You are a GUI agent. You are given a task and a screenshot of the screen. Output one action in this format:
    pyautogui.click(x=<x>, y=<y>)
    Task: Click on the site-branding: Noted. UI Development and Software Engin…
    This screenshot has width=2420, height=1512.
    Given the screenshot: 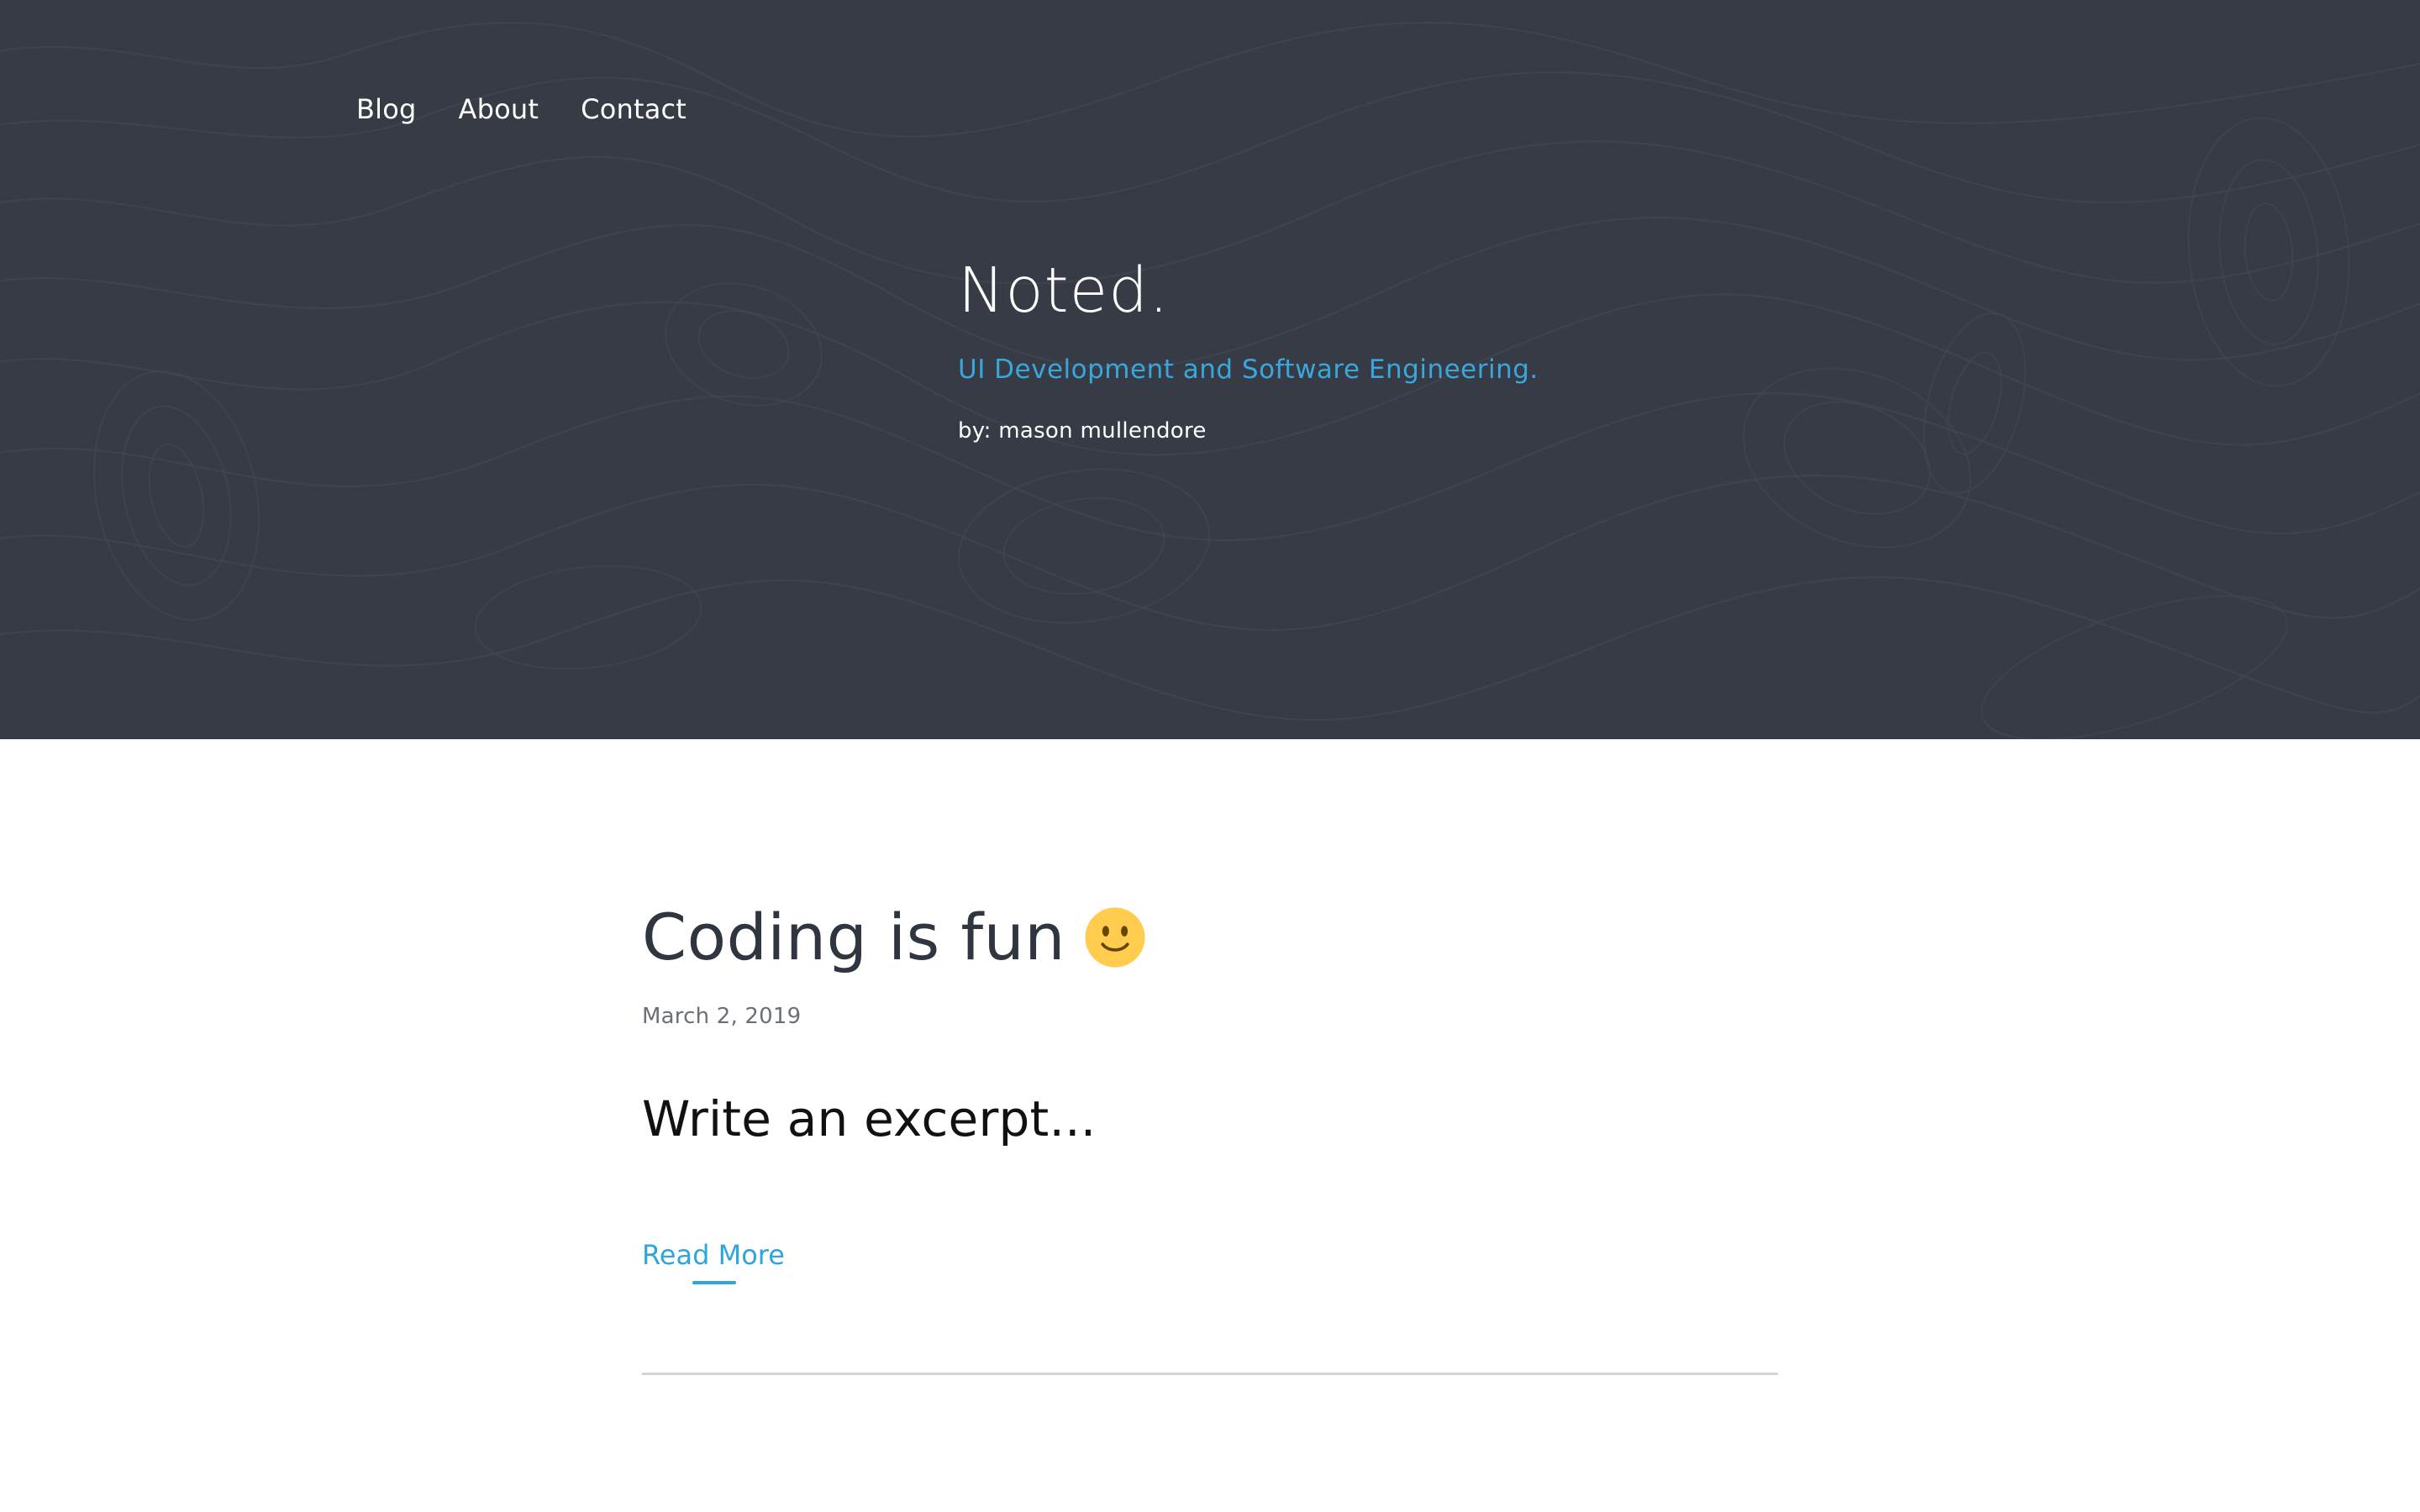 What is the action you would take?
    pyautogui.click(x=1248, y=347)
    